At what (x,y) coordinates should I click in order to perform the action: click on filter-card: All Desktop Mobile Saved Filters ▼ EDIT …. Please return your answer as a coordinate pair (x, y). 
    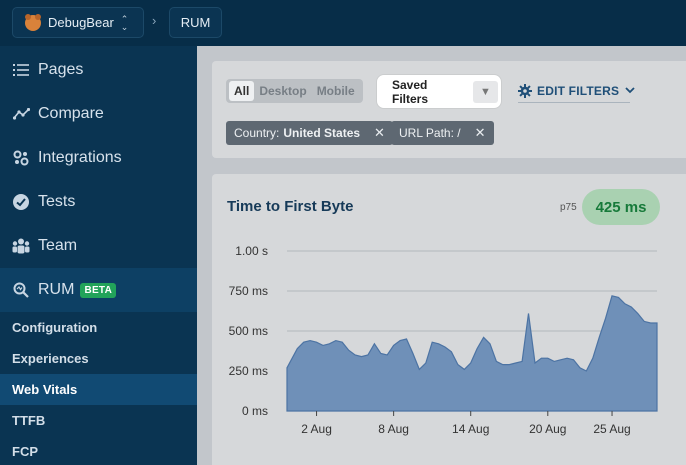
    Looking at the image, I should click on (449, 109).